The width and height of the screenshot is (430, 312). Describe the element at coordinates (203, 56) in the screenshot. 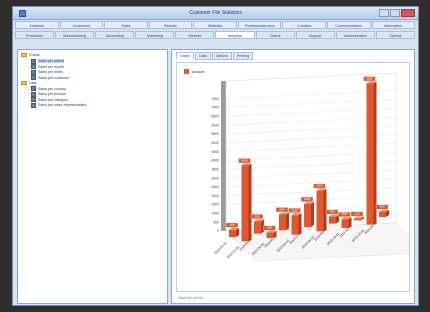

I see `tab-data: Data` at that location.